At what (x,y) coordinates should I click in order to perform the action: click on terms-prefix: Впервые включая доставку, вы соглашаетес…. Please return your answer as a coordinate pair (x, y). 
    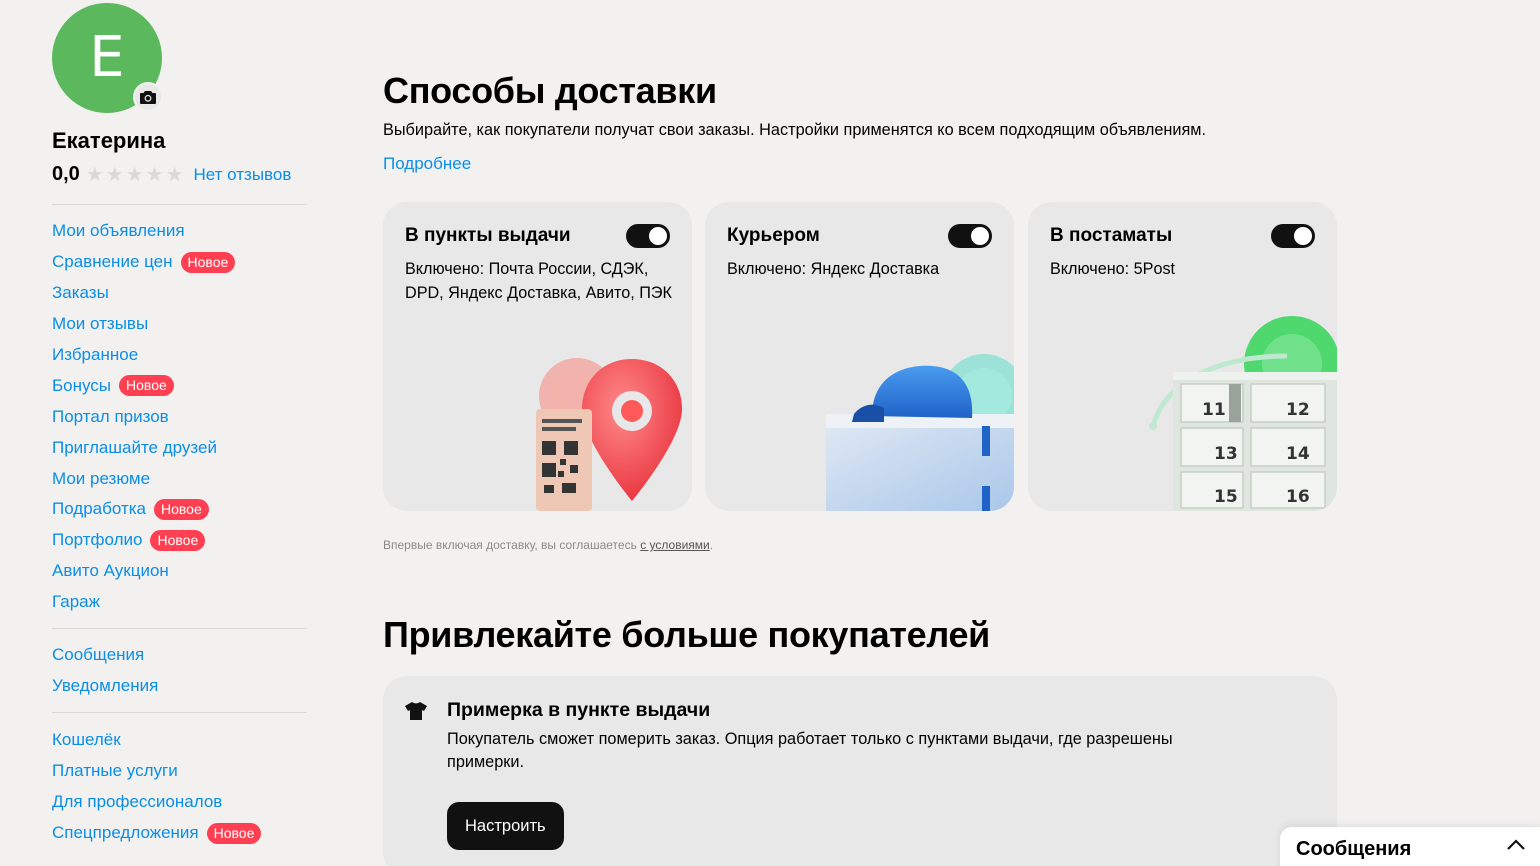
    Looking at the image, I should click on (512, 545).